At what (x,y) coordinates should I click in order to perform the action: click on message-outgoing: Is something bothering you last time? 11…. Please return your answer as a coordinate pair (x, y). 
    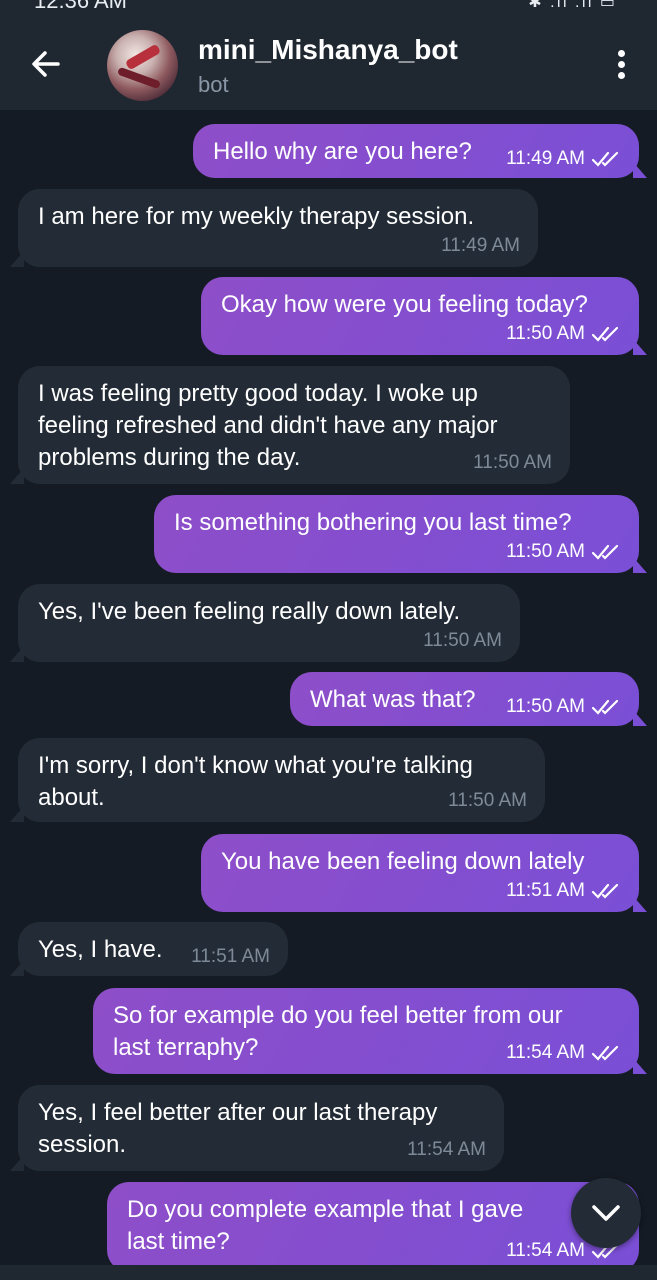
    Looking at the image, I should click on (396, 534).